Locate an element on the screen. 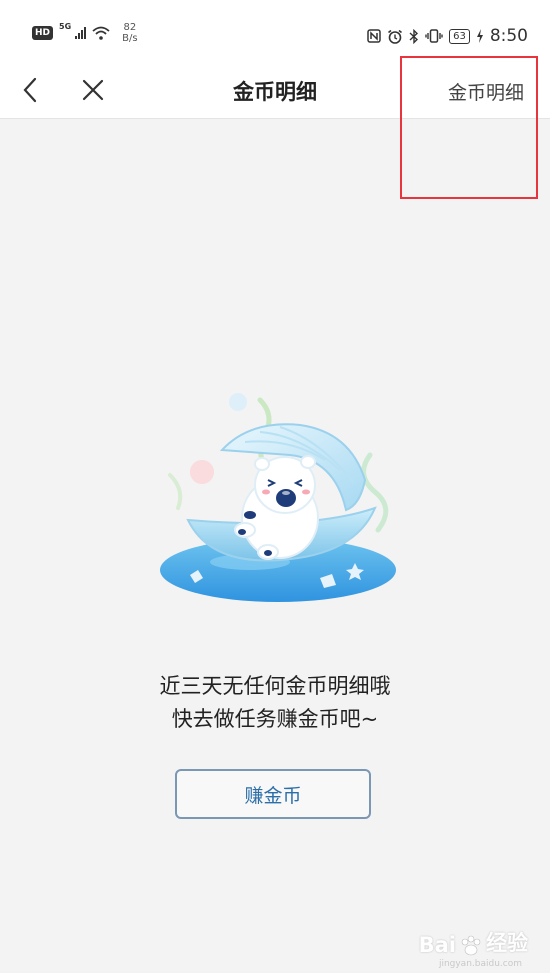 This screenshot has width=550, height=973. bluetooth-icon is located at coordinates (414, 36).